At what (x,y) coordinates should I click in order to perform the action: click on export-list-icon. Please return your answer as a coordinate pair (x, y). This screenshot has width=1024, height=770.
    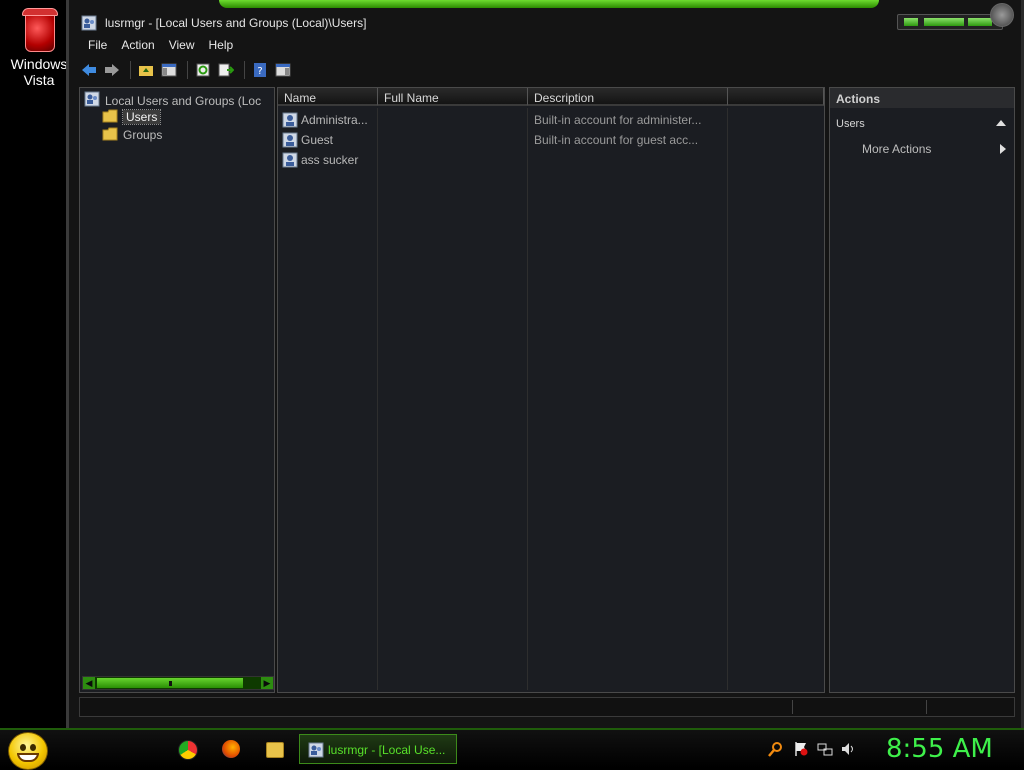
    Looking at the image, I should click on (226, 70).